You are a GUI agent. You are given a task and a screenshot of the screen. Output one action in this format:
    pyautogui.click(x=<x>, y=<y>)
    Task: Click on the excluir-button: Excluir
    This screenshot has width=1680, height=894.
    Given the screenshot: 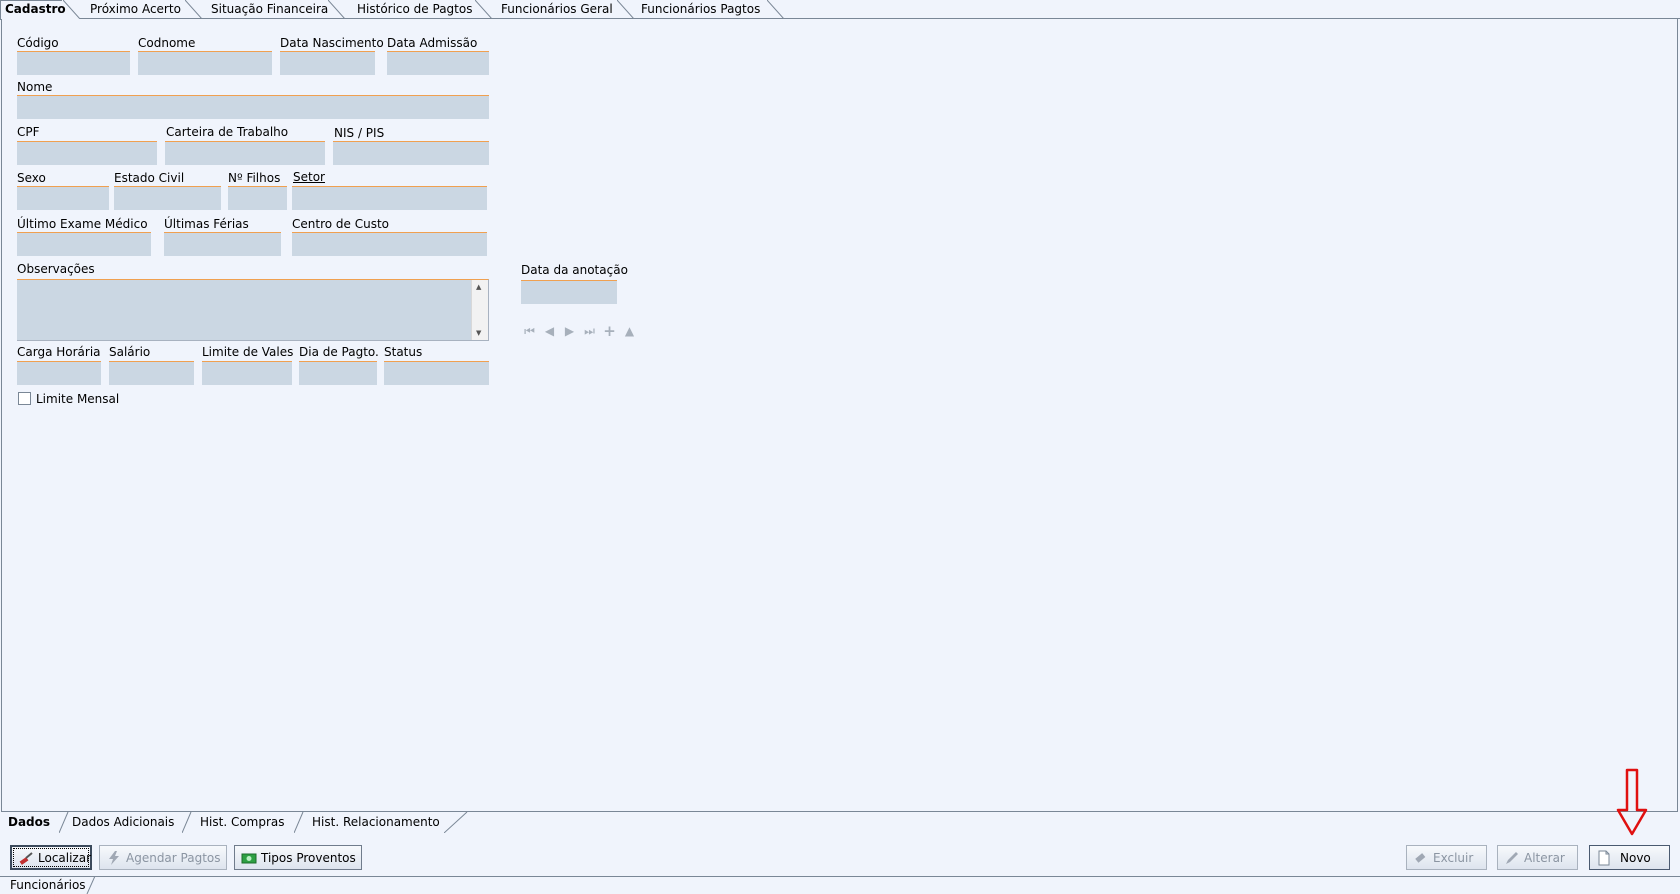 What is the action you would take?
    pyautogui.click(x=1446, y=857)
    